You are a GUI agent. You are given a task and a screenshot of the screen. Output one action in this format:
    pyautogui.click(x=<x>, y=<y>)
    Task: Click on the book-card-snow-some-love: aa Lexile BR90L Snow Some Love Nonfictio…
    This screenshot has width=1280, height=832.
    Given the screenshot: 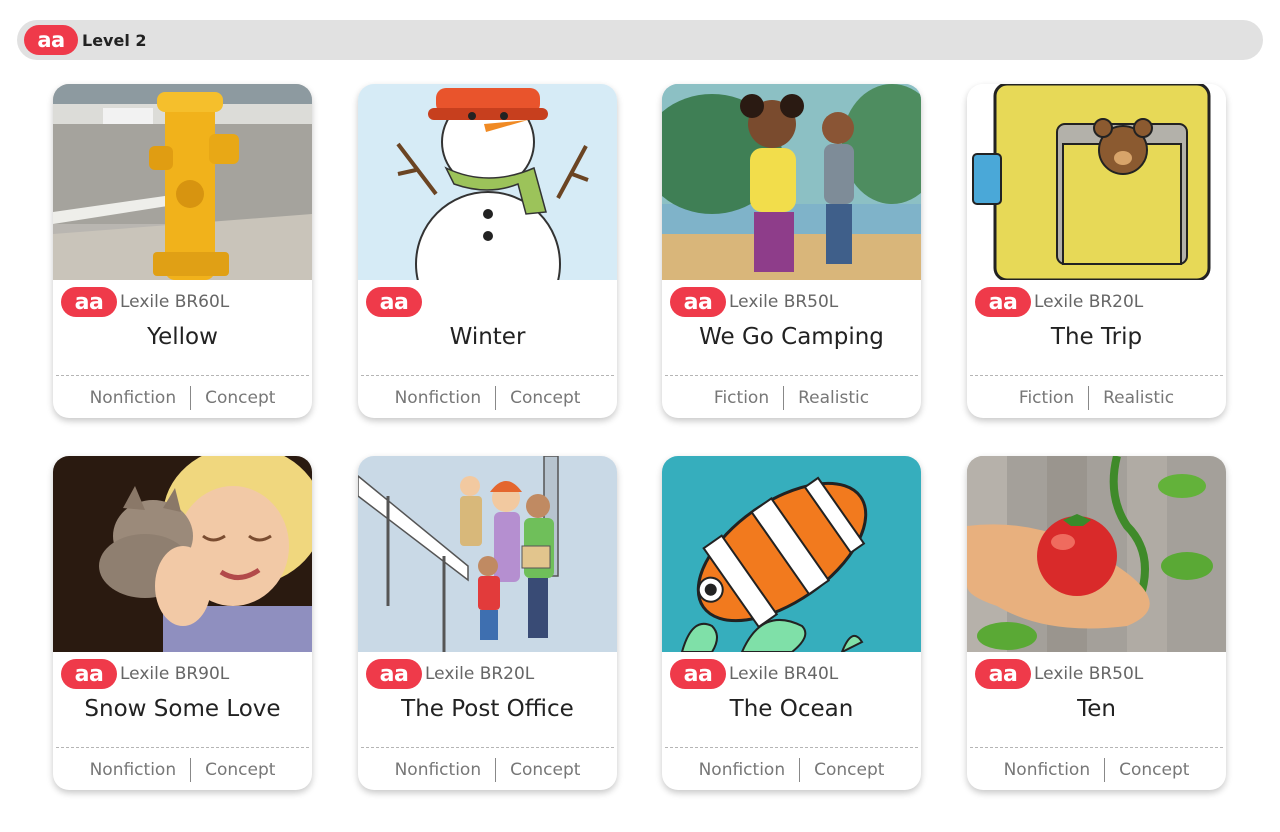 What is the action you would take?
    pyautogui.click(x=182, y=623)
    